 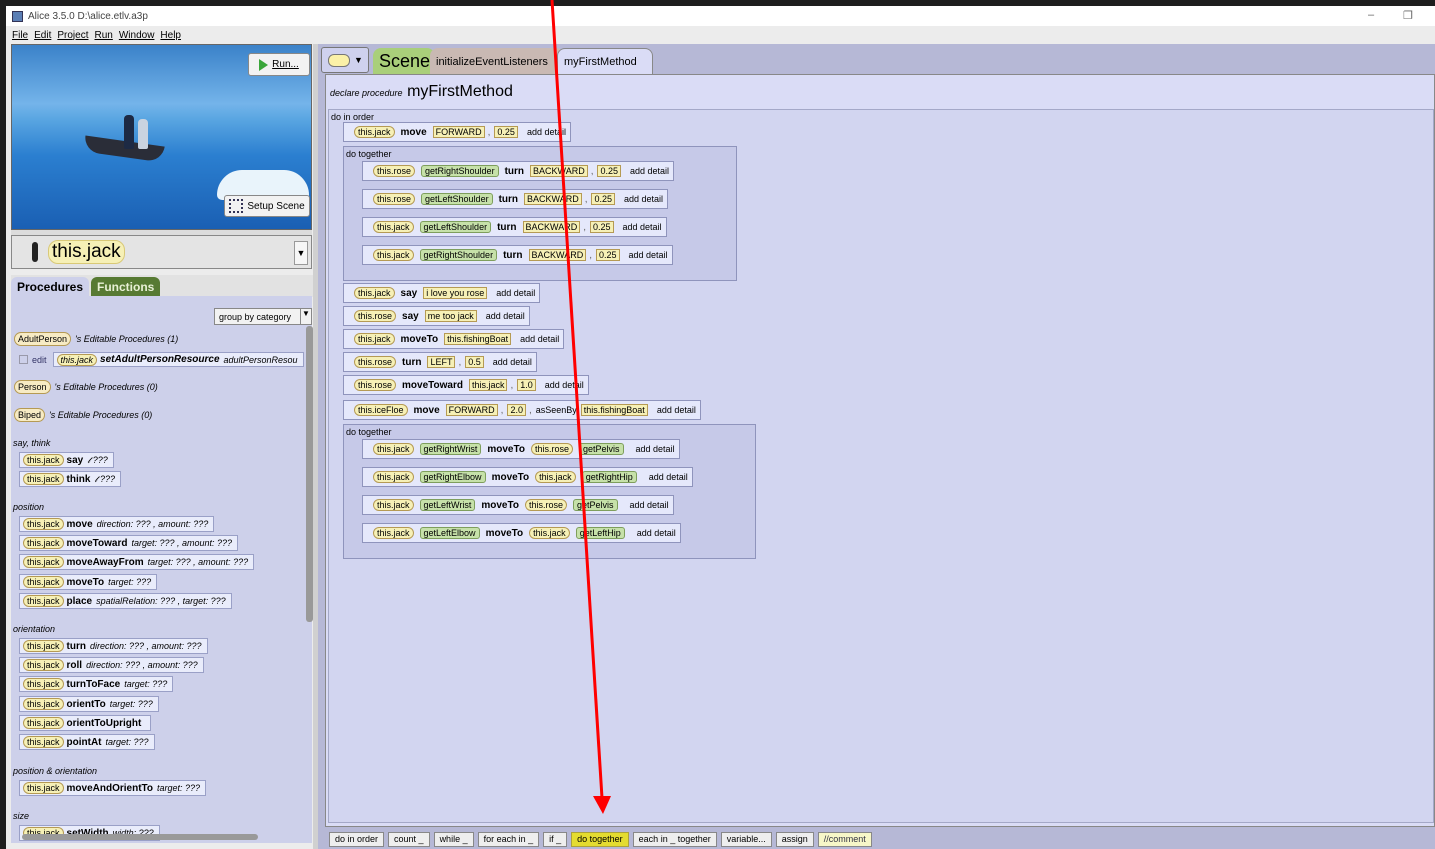 I want to click on argument-value: me too jack, so click(x=450, y=316).